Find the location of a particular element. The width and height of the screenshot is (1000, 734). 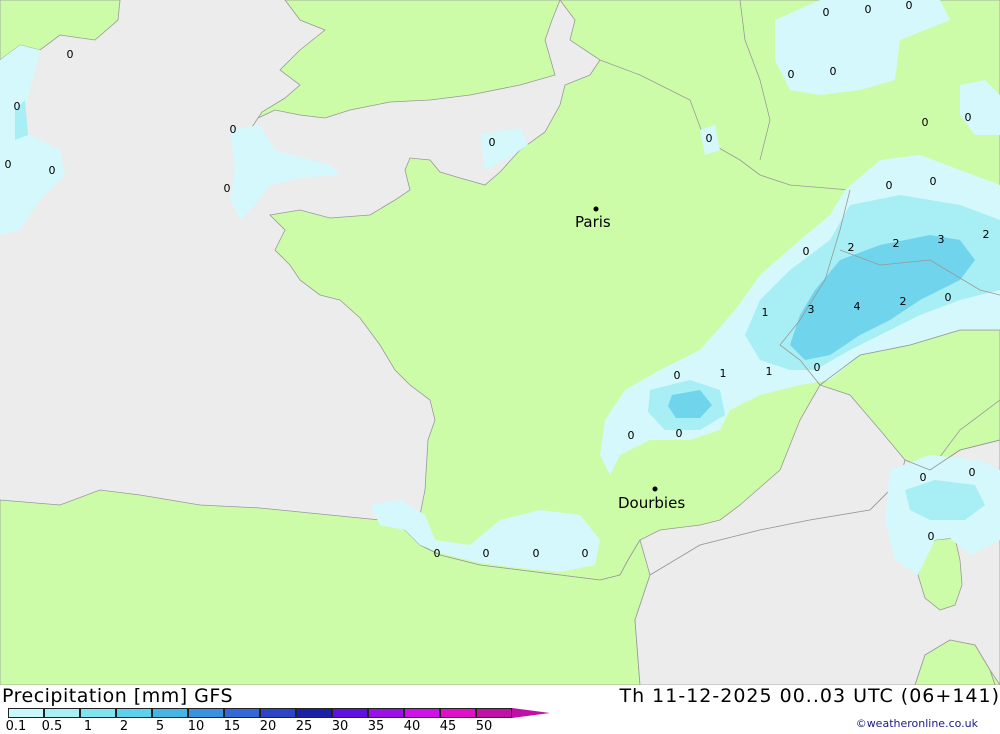

scale-label: 35 is located at coordinates (376, 726).